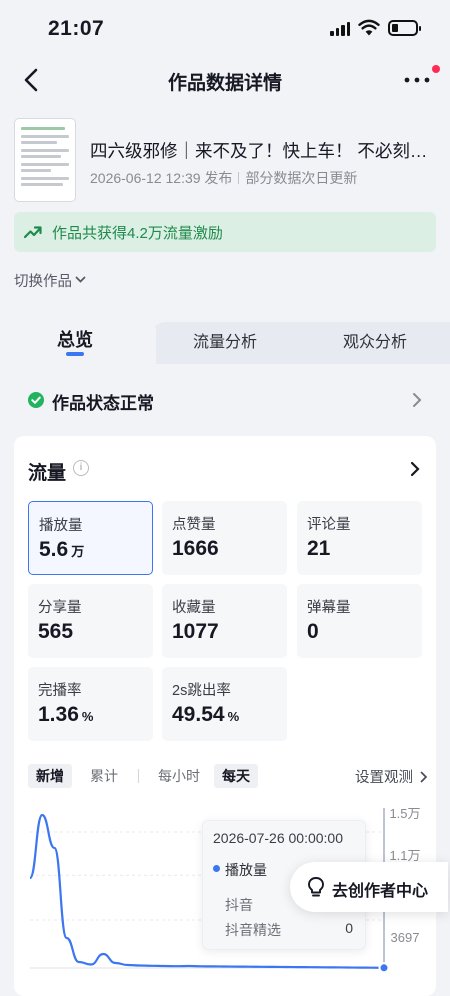 The image size is (450, 996). I want to click on tooltip-row-value: 0, so click(349, 928).